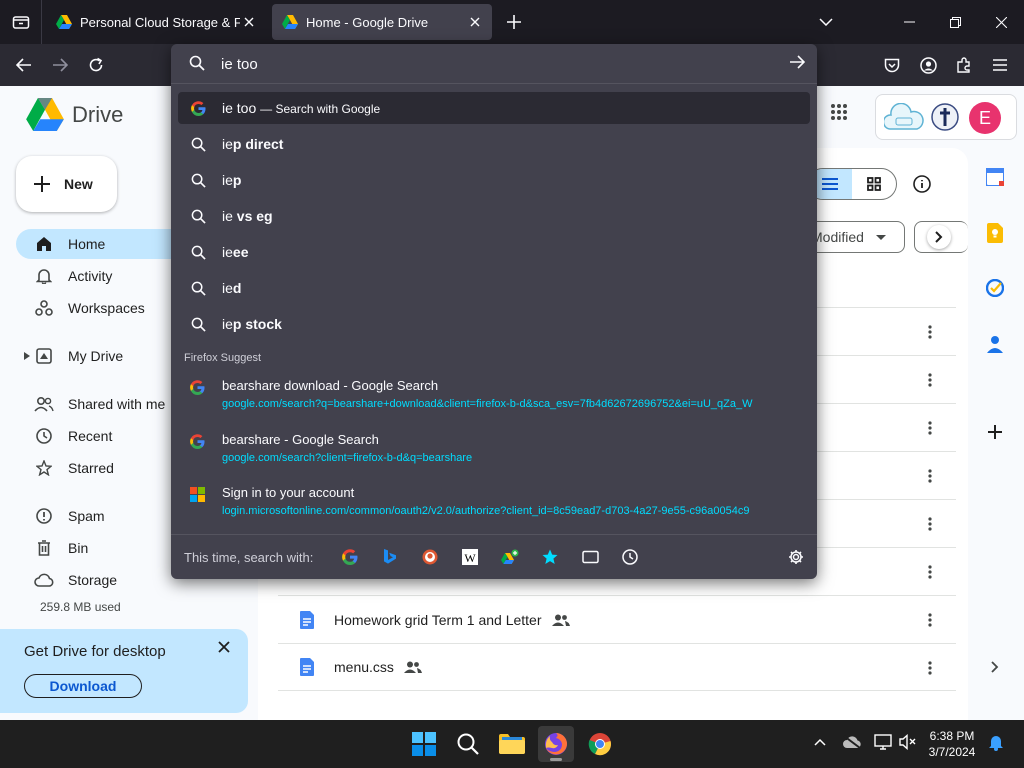 The height and width of the screenshot is (768, 1024). What do you see at coordinates (24, 65) in the screenshot?
I see `back-button` at bounding box center [24, 65].